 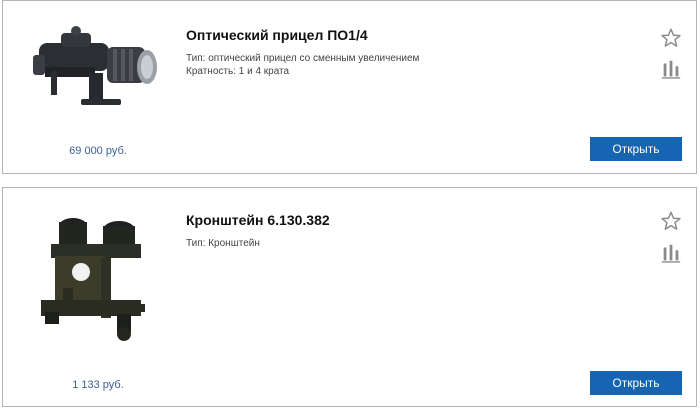 I want to click on product-price: 1 133 руб., so click(x=98, y=385).